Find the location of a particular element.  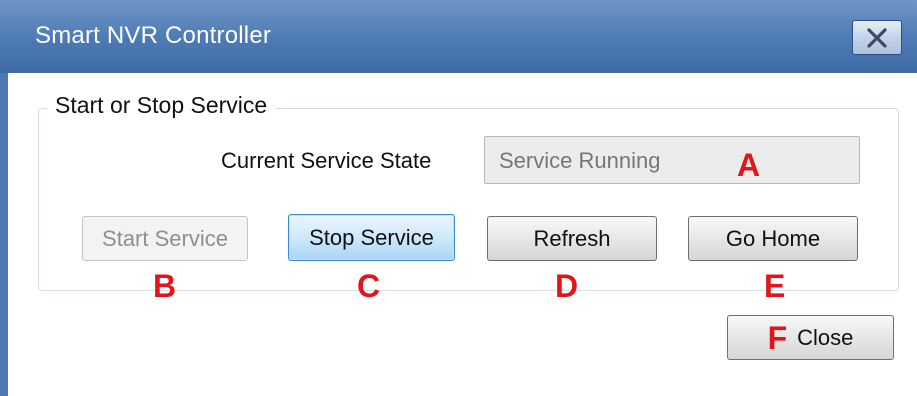

window-close-button is located at coordinates (877, 37).